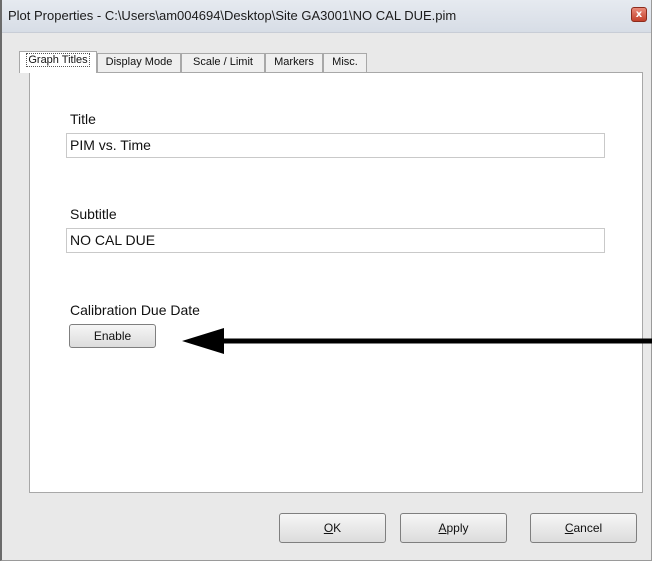 This screenshot has height=561, width=652. I want to click on tab-label: Display Mode, so click(139, 62).